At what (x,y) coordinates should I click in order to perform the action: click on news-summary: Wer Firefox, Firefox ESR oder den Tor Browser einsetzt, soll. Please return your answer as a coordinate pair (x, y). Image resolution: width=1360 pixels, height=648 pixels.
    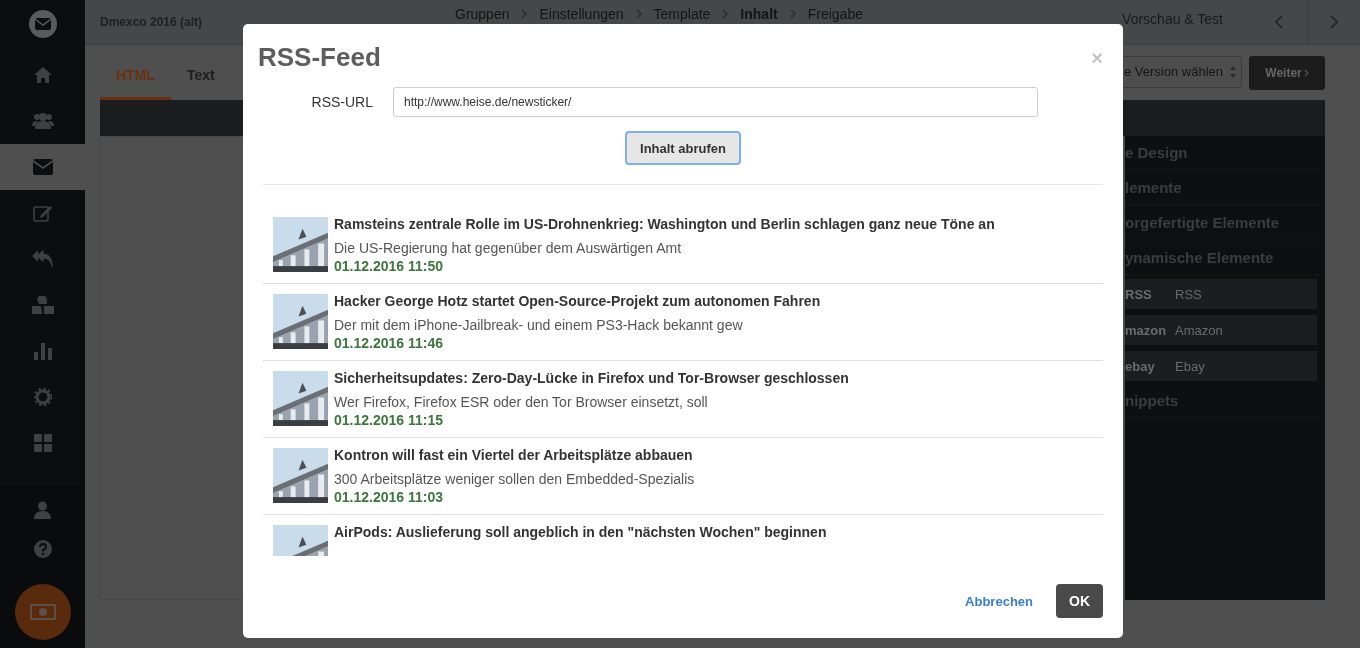
    Looking at the image, I should click on (521, 402).